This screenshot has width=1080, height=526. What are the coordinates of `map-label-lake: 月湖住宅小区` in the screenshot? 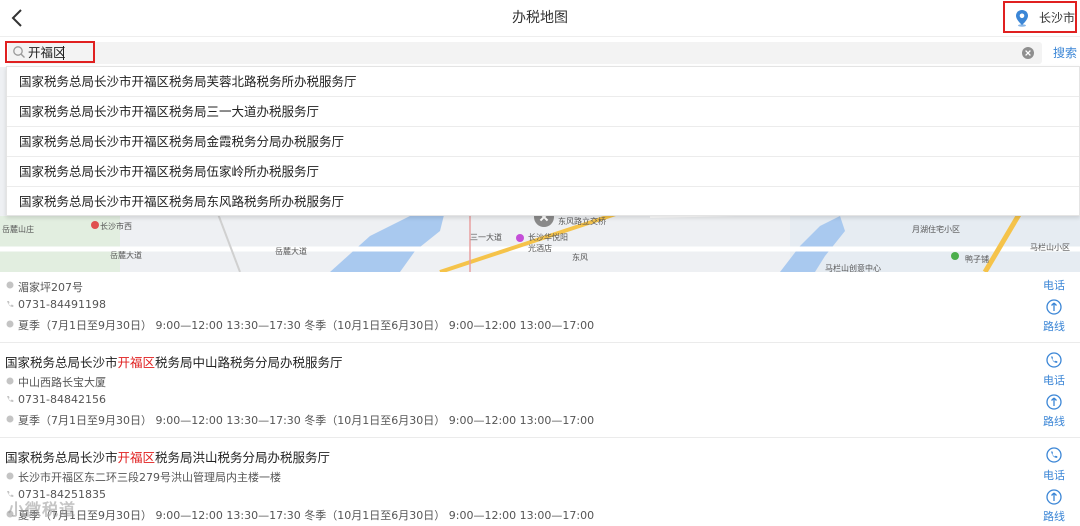 It's located at (936, 229).